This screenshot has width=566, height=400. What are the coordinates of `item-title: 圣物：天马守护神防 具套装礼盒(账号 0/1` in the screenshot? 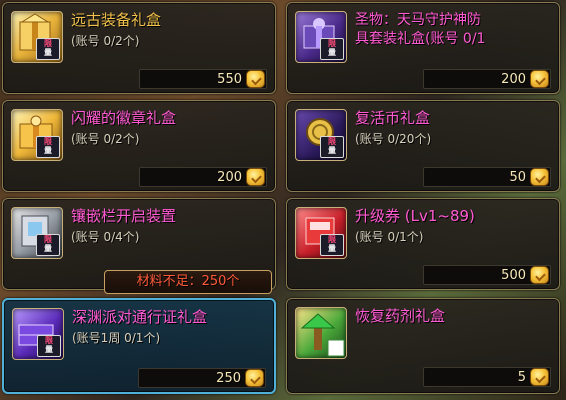 It's located at (460, 30).